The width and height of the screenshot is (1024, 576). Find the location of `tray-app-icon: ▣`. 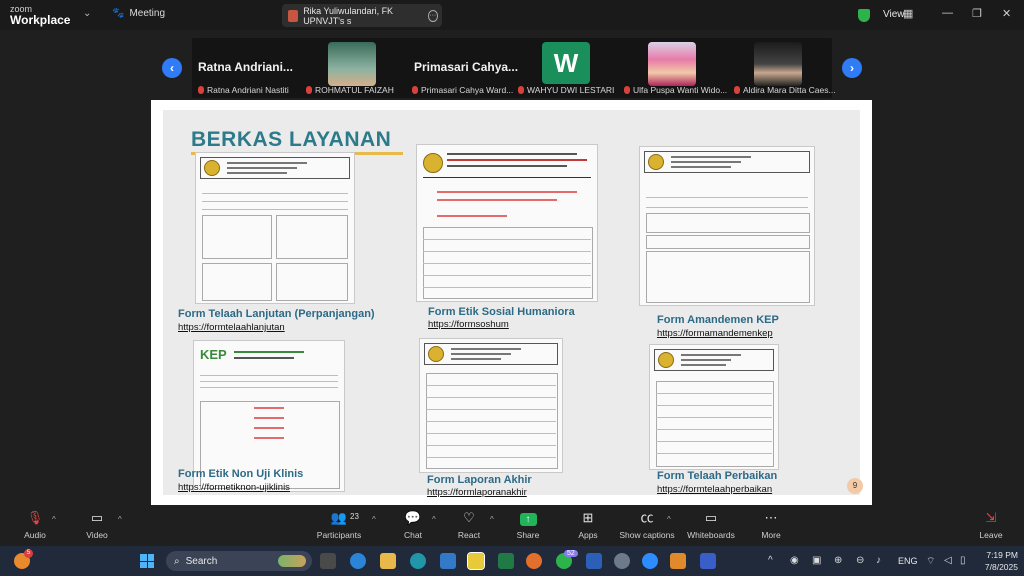

tray-app-icon: ▣ is located at coordinates (816, 560).